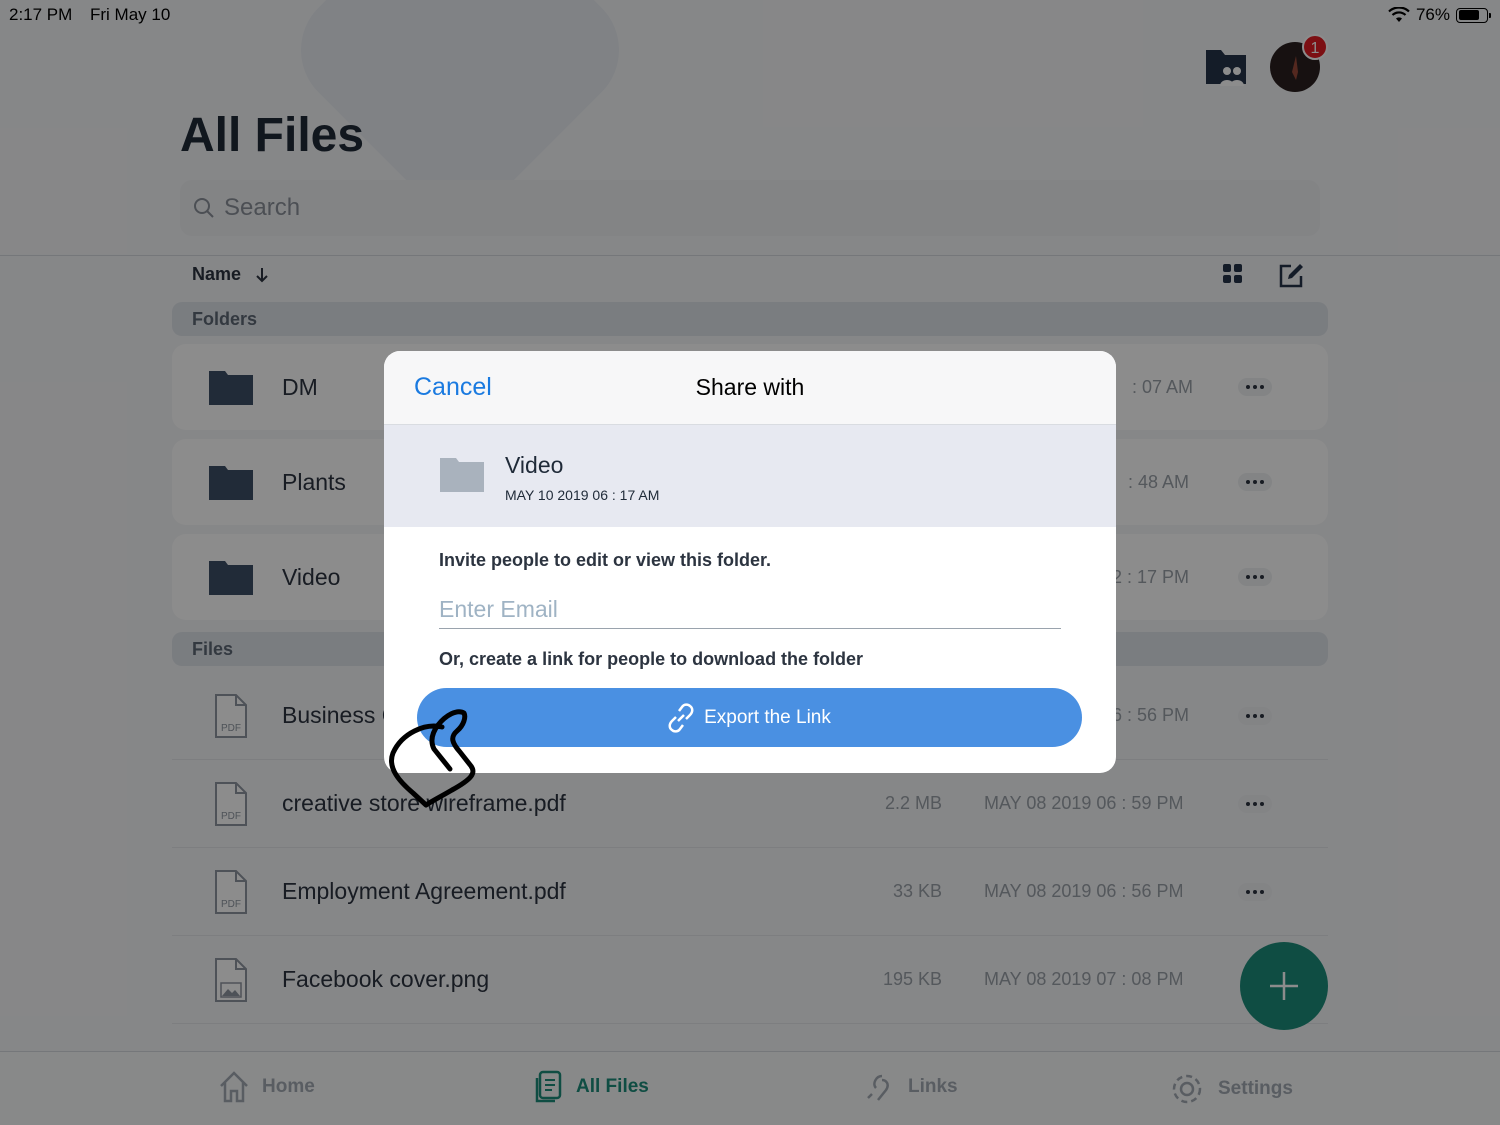 This screenshot has width=1500, height=1125. Describe the element at coordinates (534, 465) in the screenshot. I see `shared-folder-name: Video` at that location.